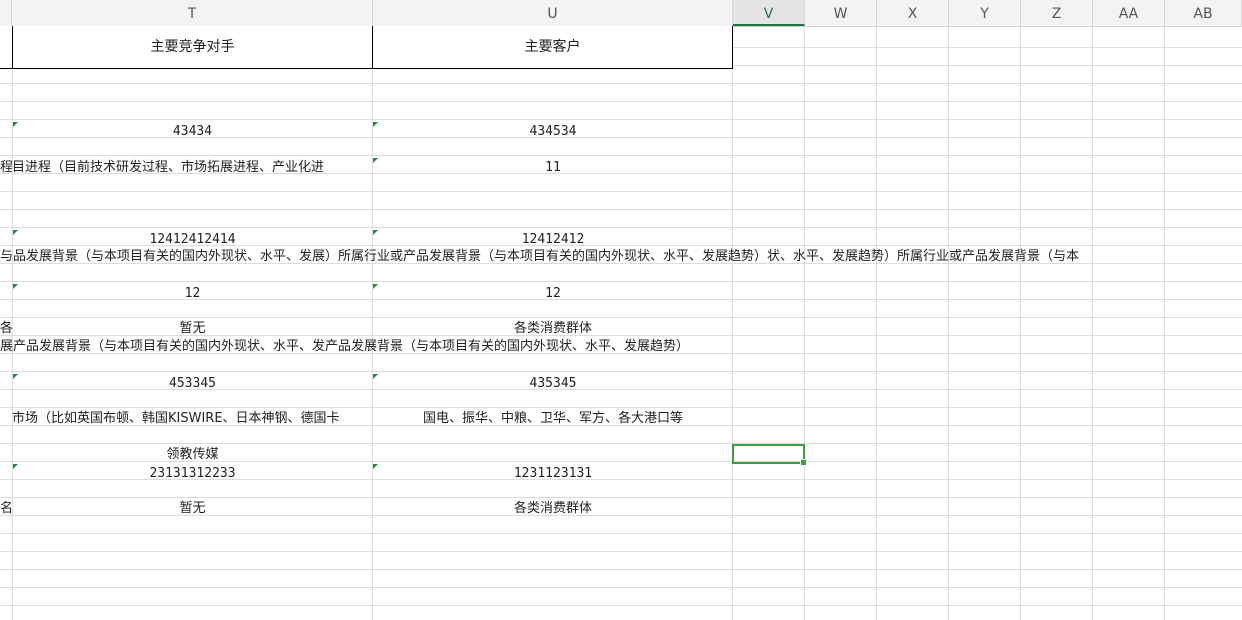 The width and height of the screenshot is (1242, 620). I want to click on cell-S-r6: 各t, so click(6, 329).